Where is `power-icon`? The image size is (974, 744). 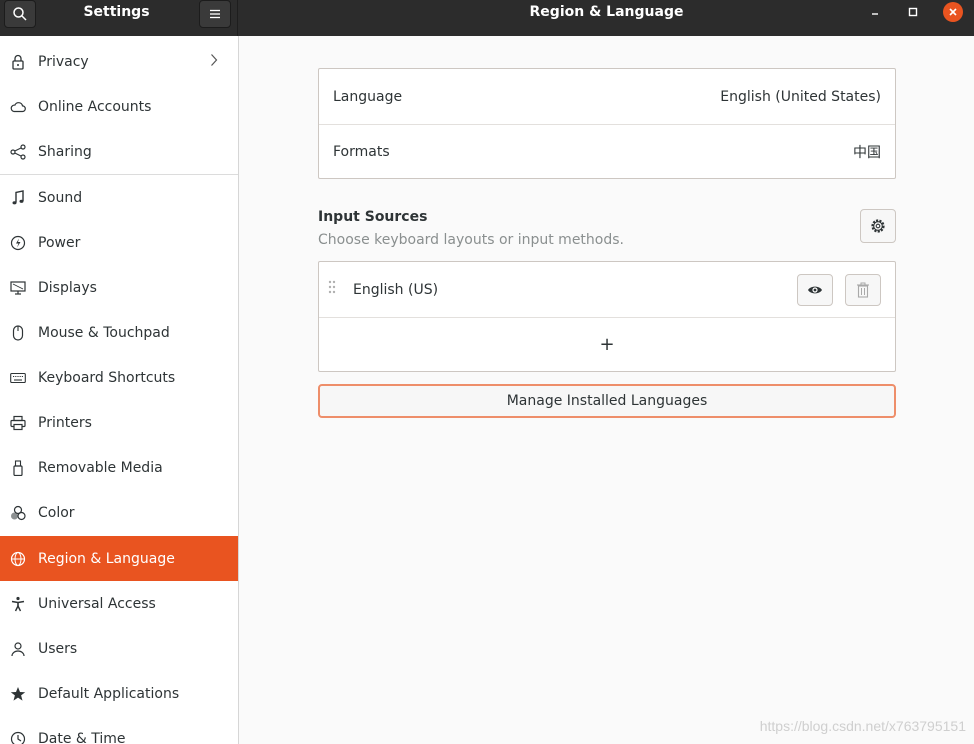 power-icon is located at coordinates (18, 243).